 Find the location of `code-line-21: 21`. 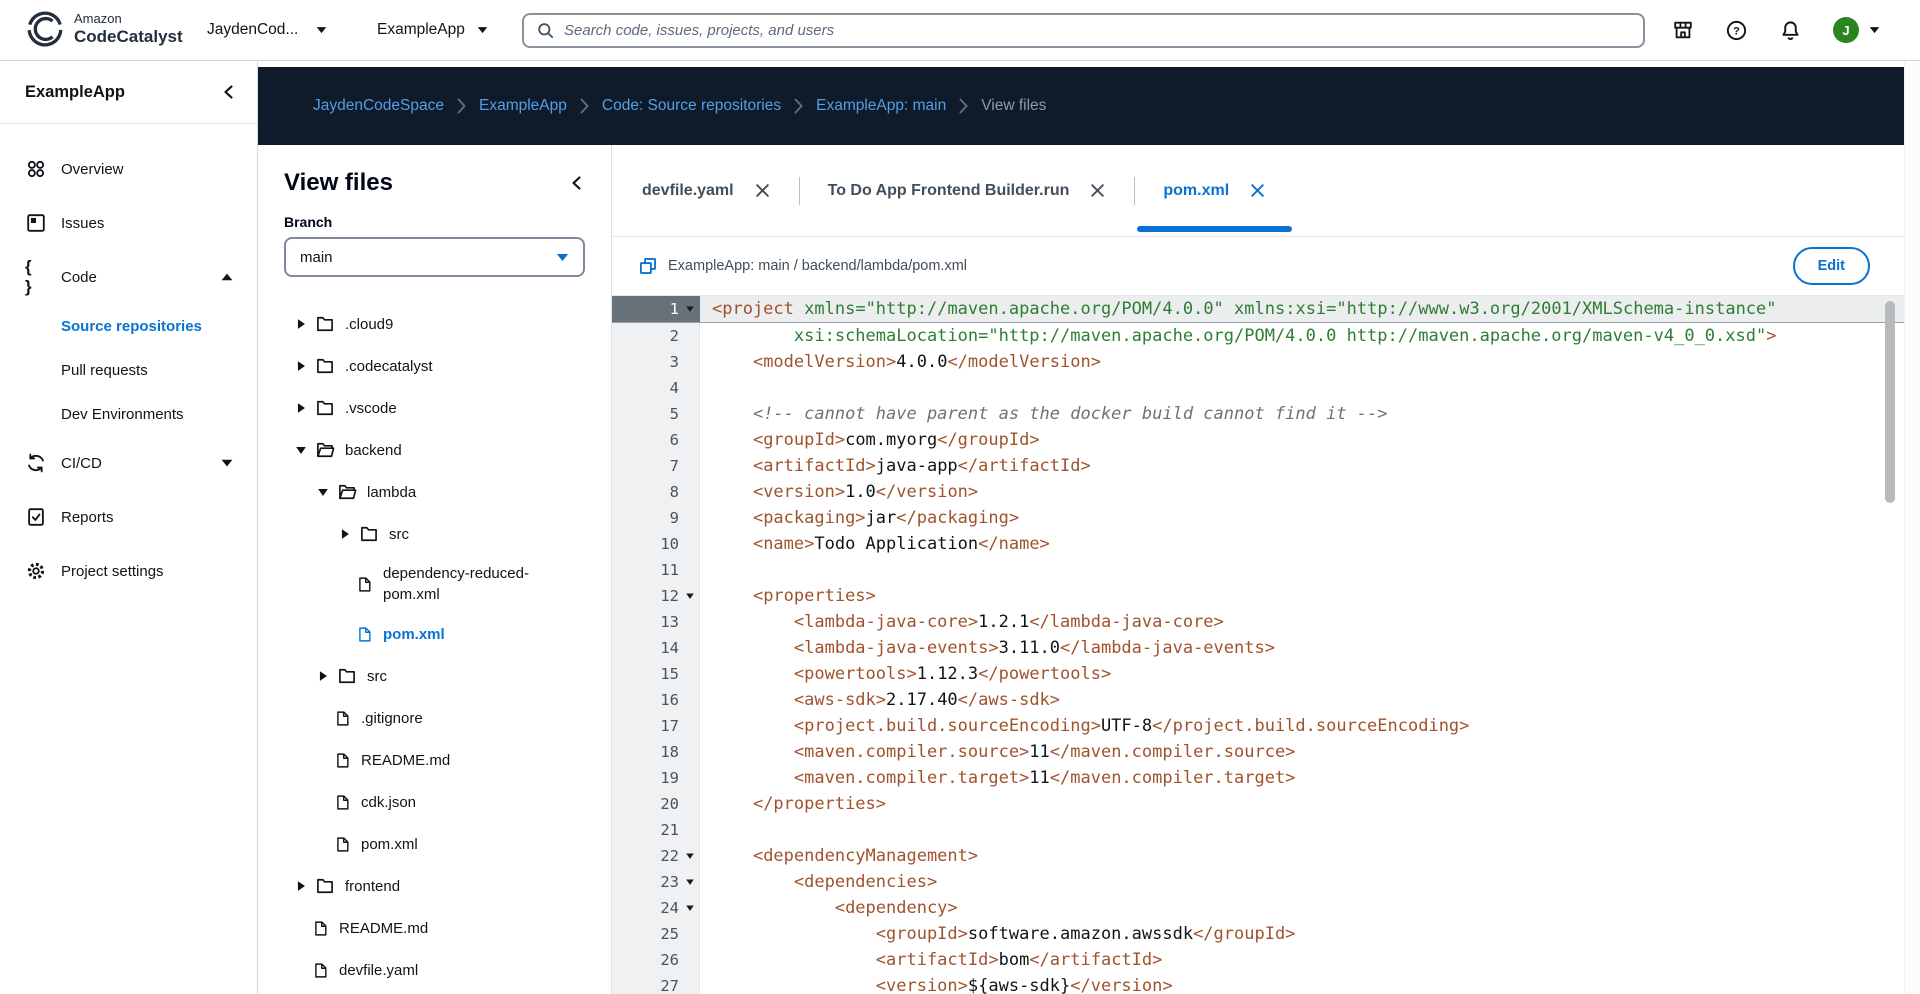

code-line-21: 21 is located at coordinates (1258, 830).